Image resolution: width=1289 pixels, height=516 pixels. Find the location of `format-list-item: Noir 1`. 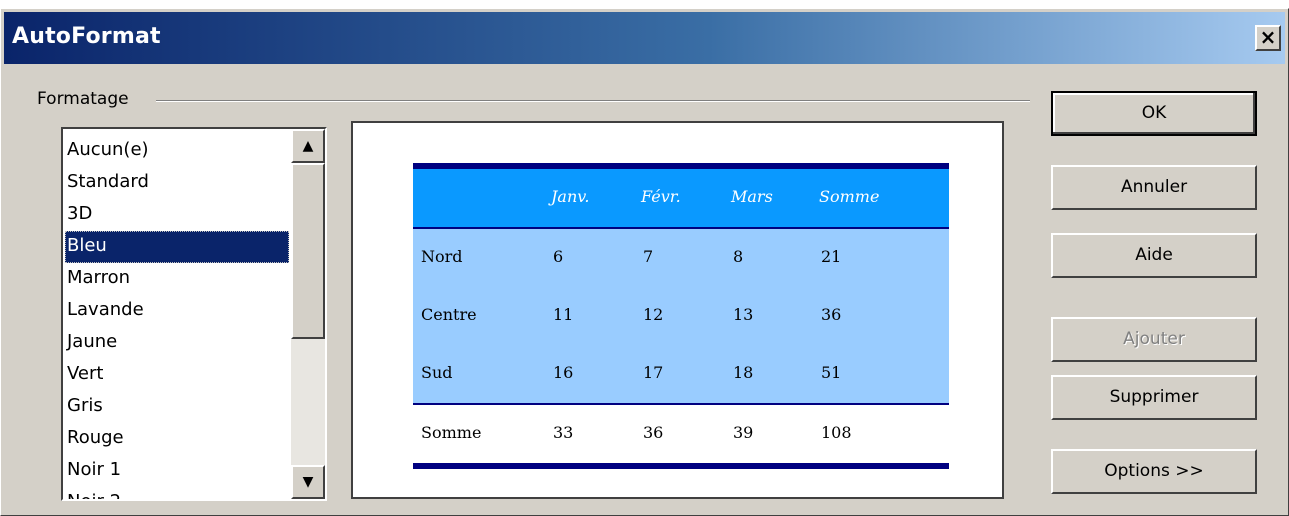

format-list-item: Noir 1 is located at coordinates (177, 471).